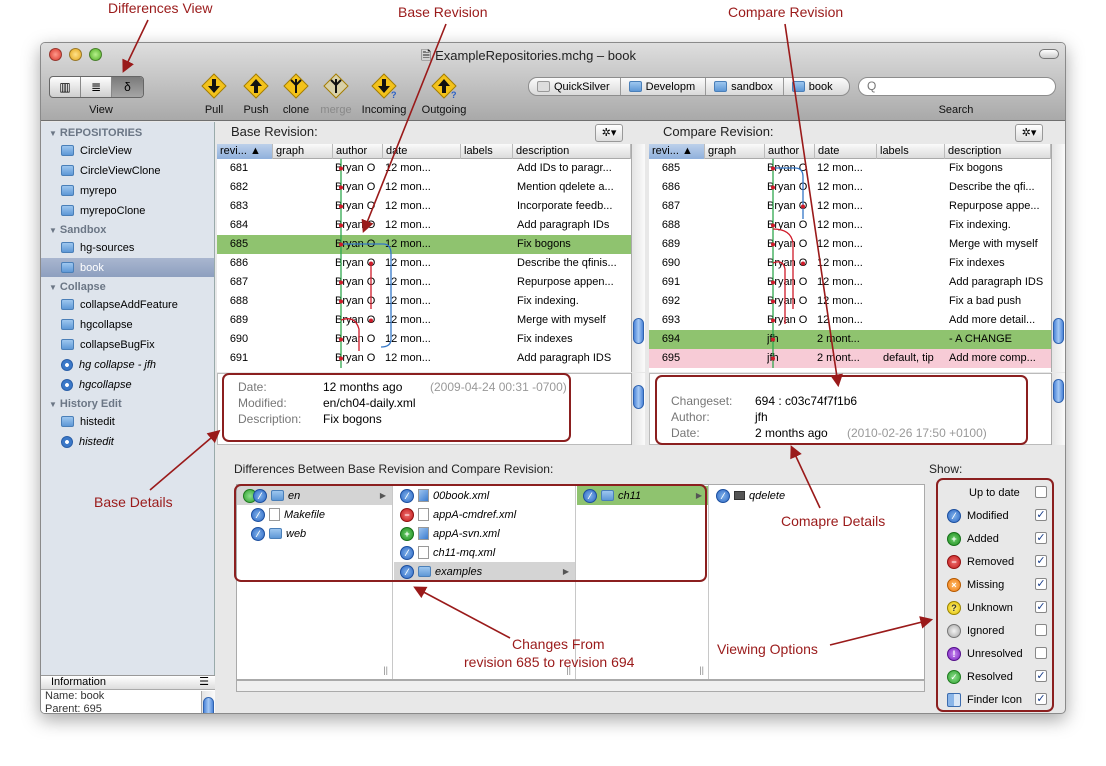 This screenshot has height=766, width=1106. Describe the element at coordinates (997, 654) in the screenshot. I see `show-option-unresolved: ! Unresolved` at that location.